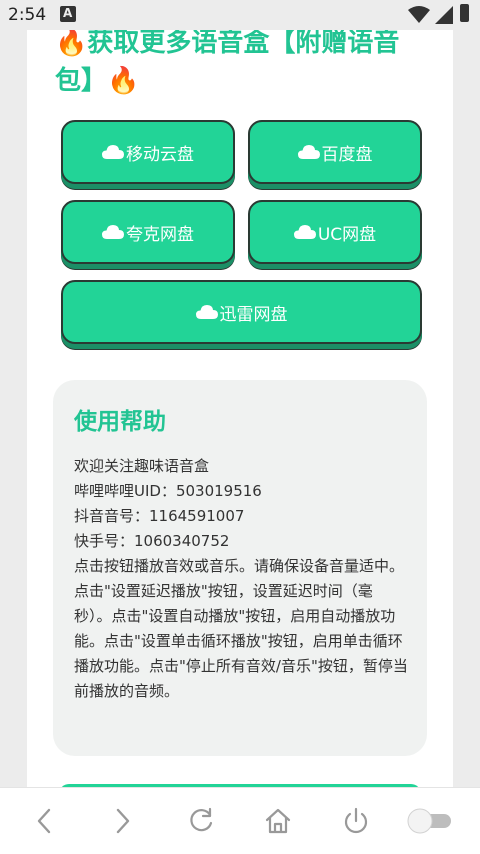 This screenshot has width=480, height=854. Describe the element at coordinates (227, 63) in the screenshot. I see `page-title: 🔥获取更多语音盒【附赠语音包】🔥` at that location.